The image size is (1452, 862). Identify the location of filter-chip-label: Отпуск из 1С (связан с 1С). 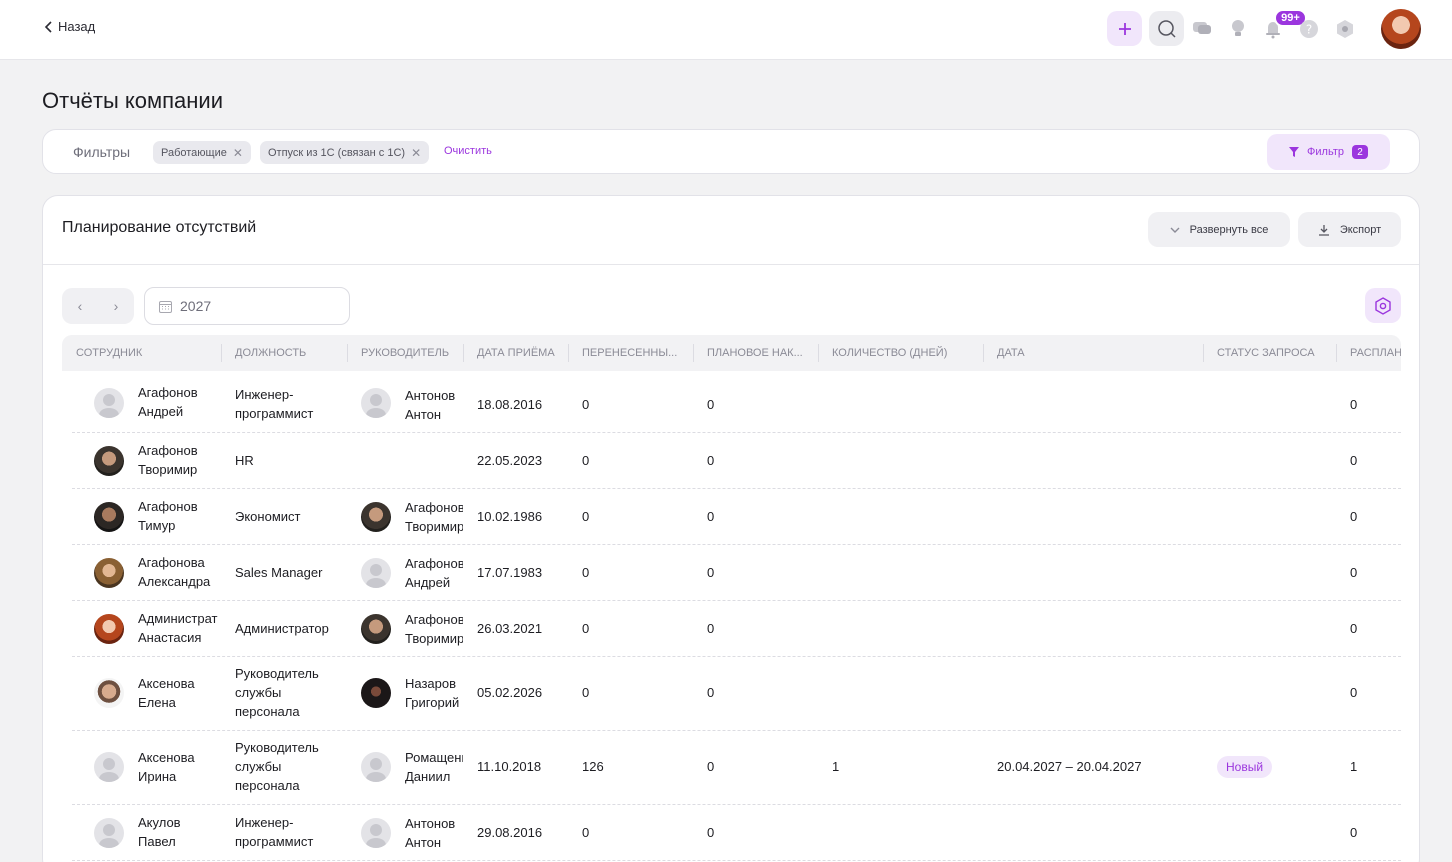
(337, 152).